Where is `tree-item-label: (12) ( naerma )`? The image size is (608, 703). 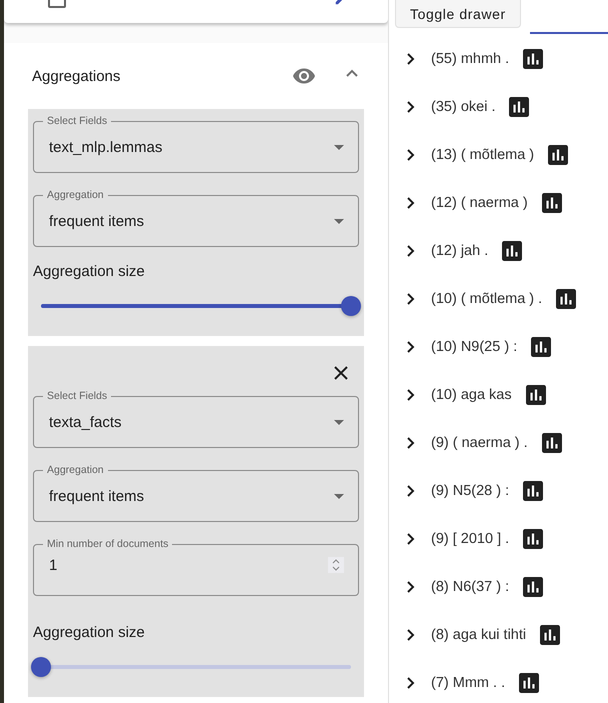
tree-item-label: (12) ( naerma ) is located at coordinates (479, 203).